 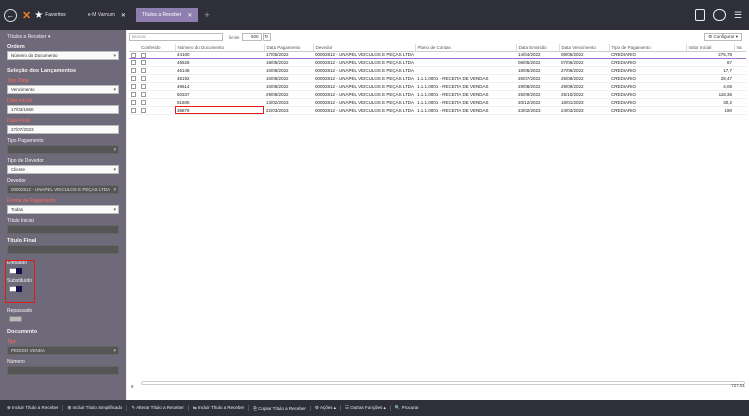 What do you see at coordinates (15, 271) in the screenshot?
I see `efetuado-toggle` at bounding box center [15, 271].